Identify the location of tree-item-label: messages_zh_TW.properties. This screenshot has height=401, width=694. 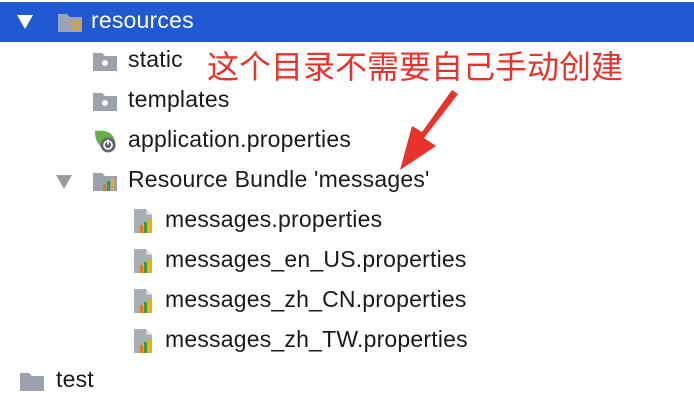
(316, 339).